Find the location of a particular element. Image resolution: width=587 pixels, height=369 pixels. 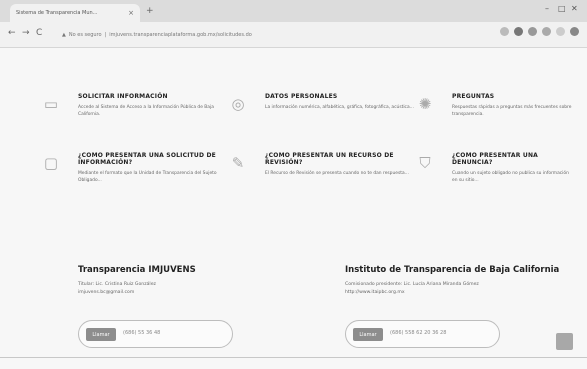

call-pill-imjuvens: Llamar (686) 55 36 48 is located at coordinates (155, 334).